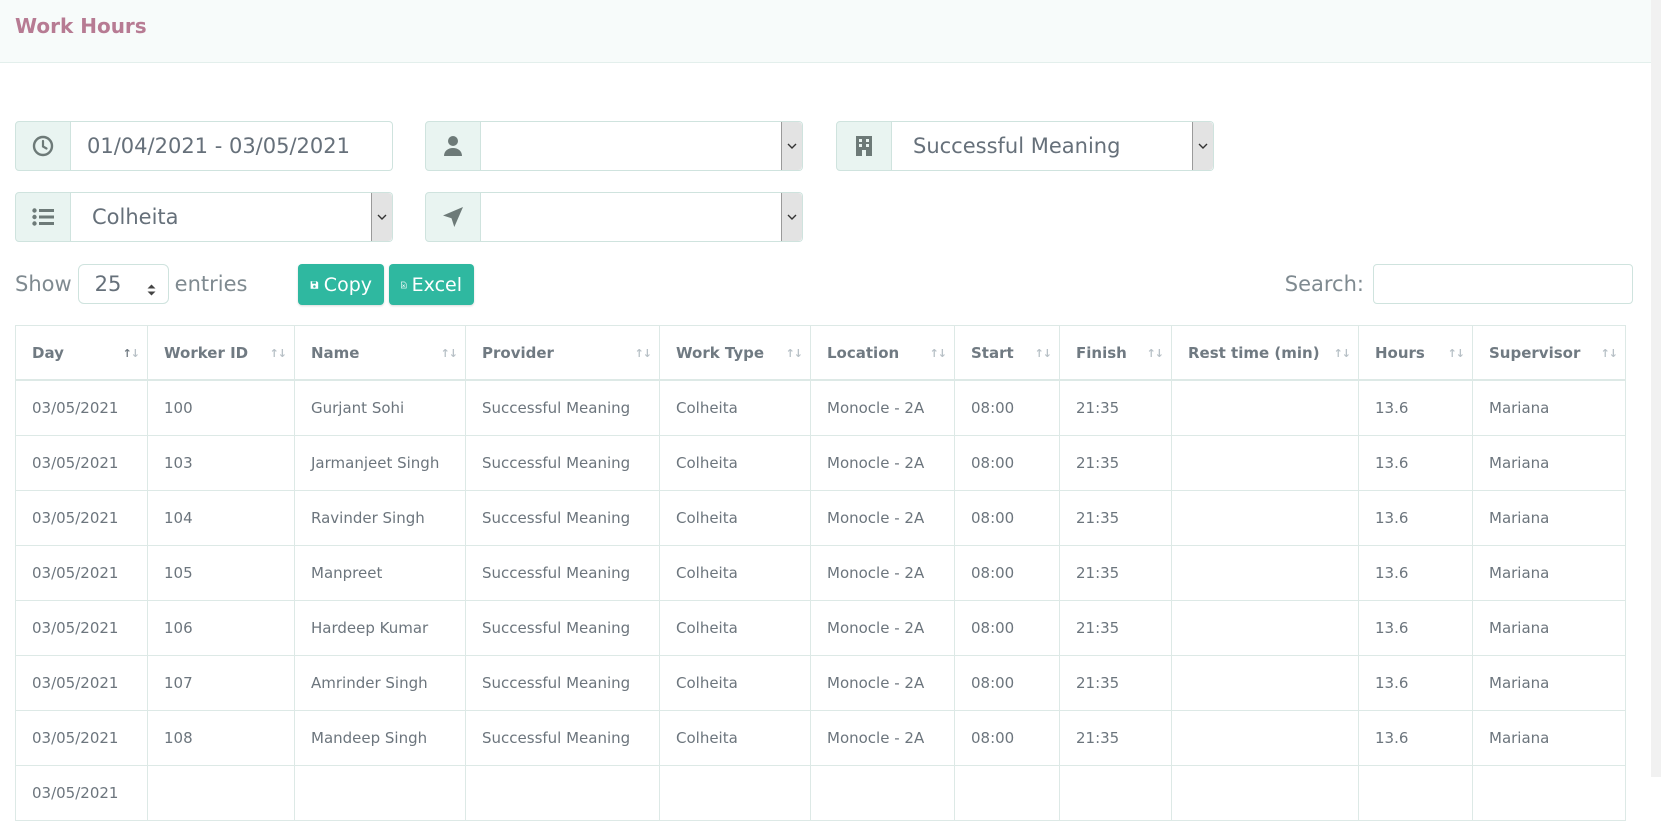 The image size is (1661, 821). Describe the element at coordinates (1007, 793) in the screenshot. I see `cell-start` at that location.